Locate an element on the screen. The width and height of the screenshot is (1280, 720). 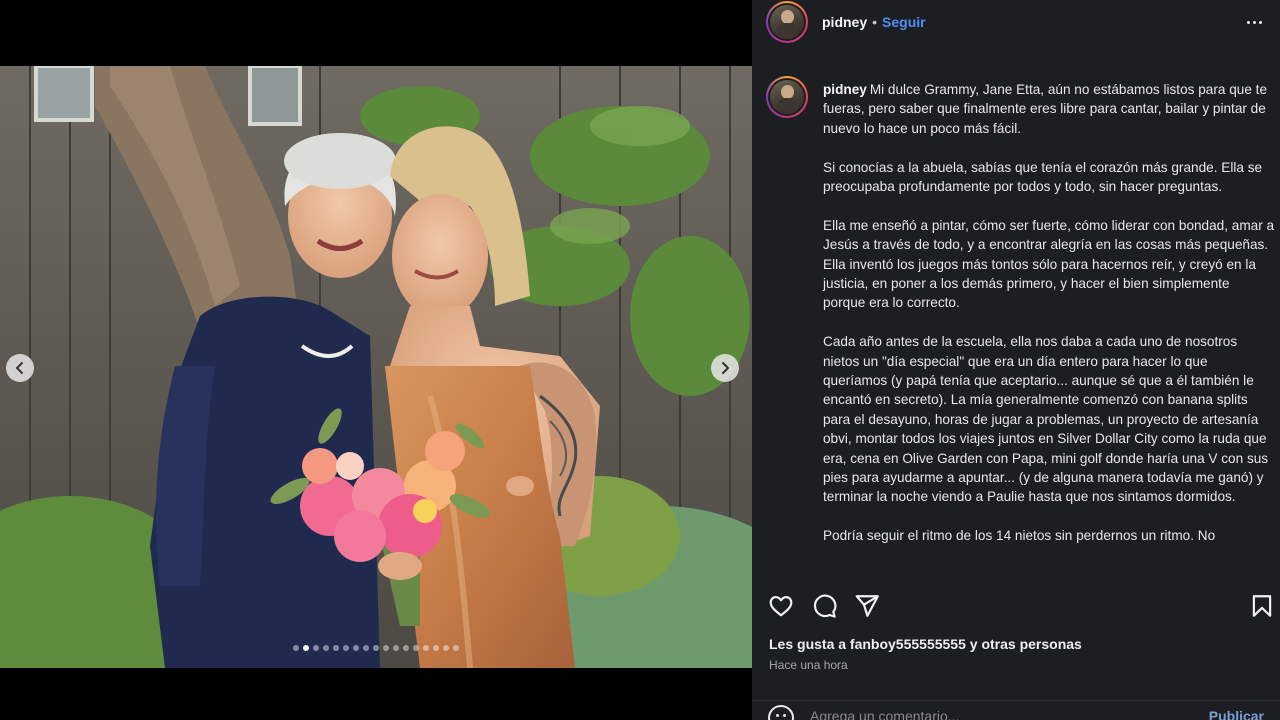
comment-bubble-icon is located at coordinates (825, 606).